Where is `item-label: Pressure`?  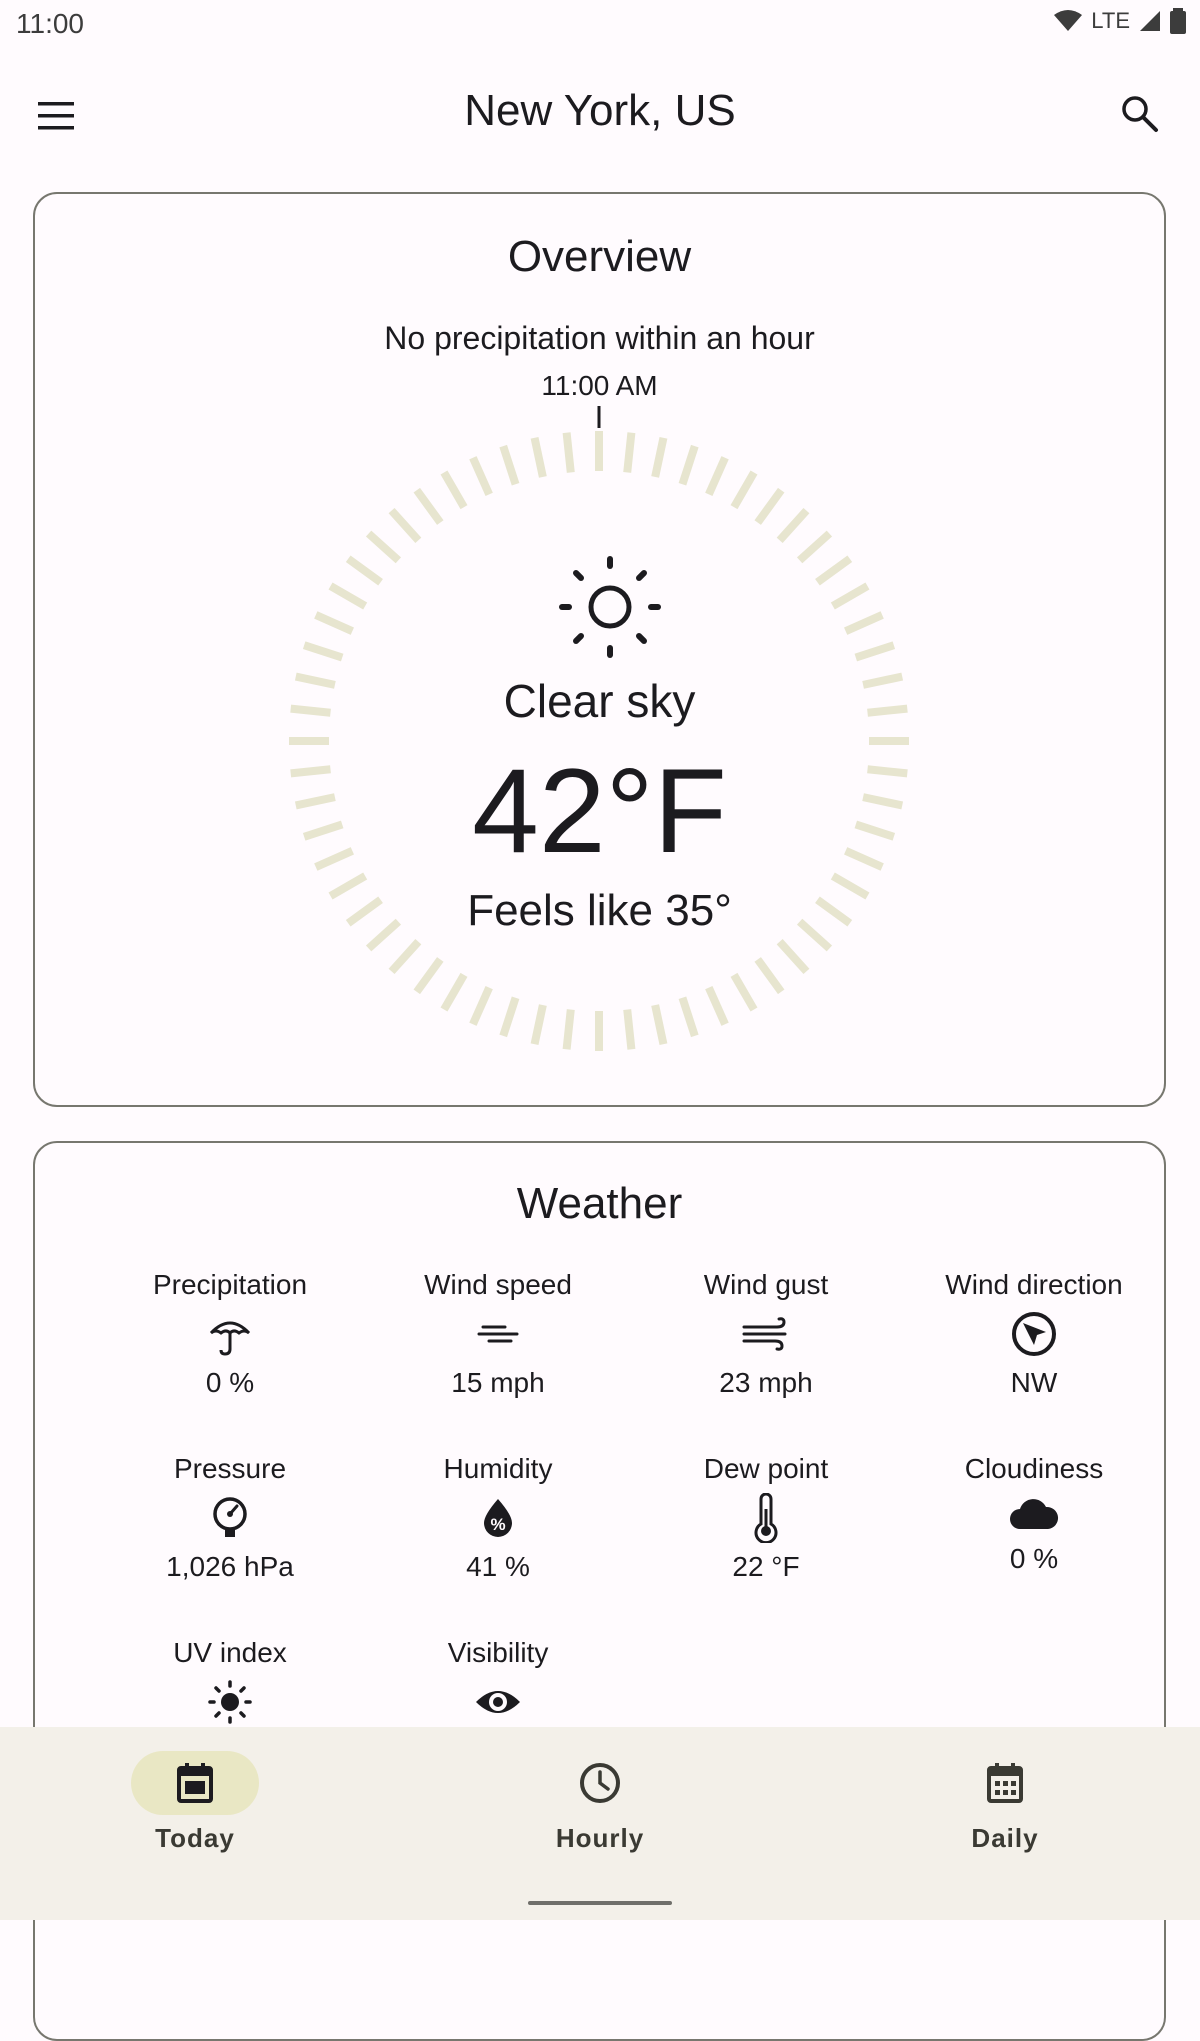 item-label: Pressure is located at coordinates (230, 1468).